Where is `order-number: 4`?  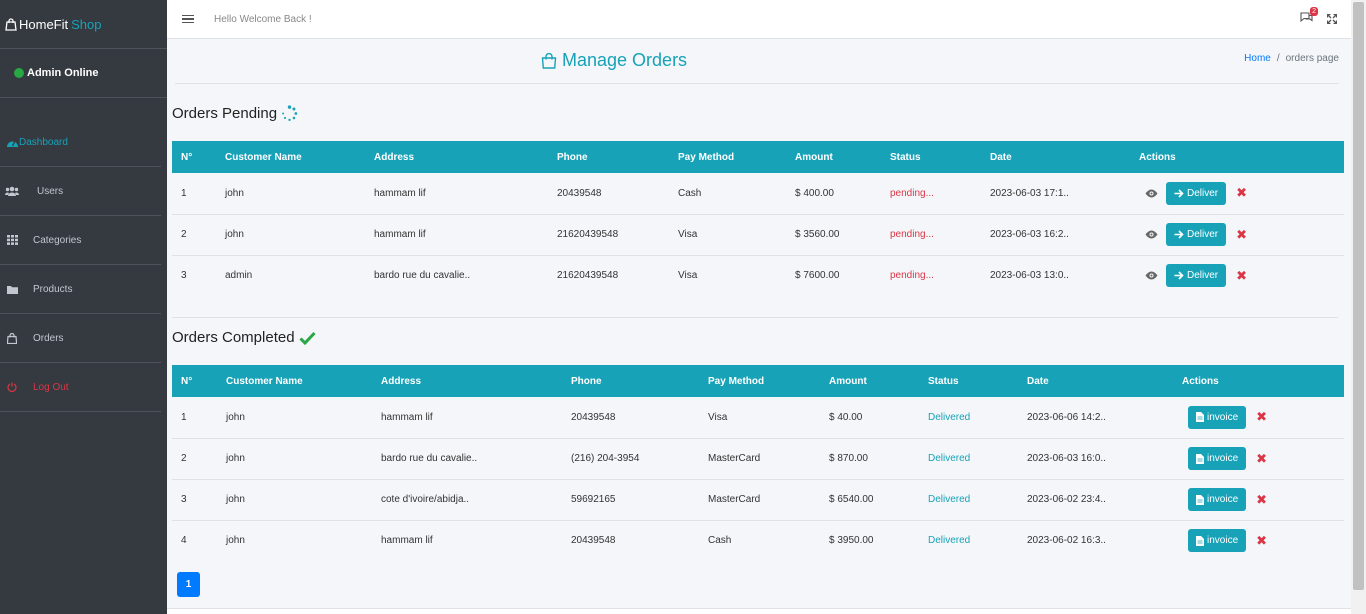
order-number: 4 is located at coordinates (184, 541).